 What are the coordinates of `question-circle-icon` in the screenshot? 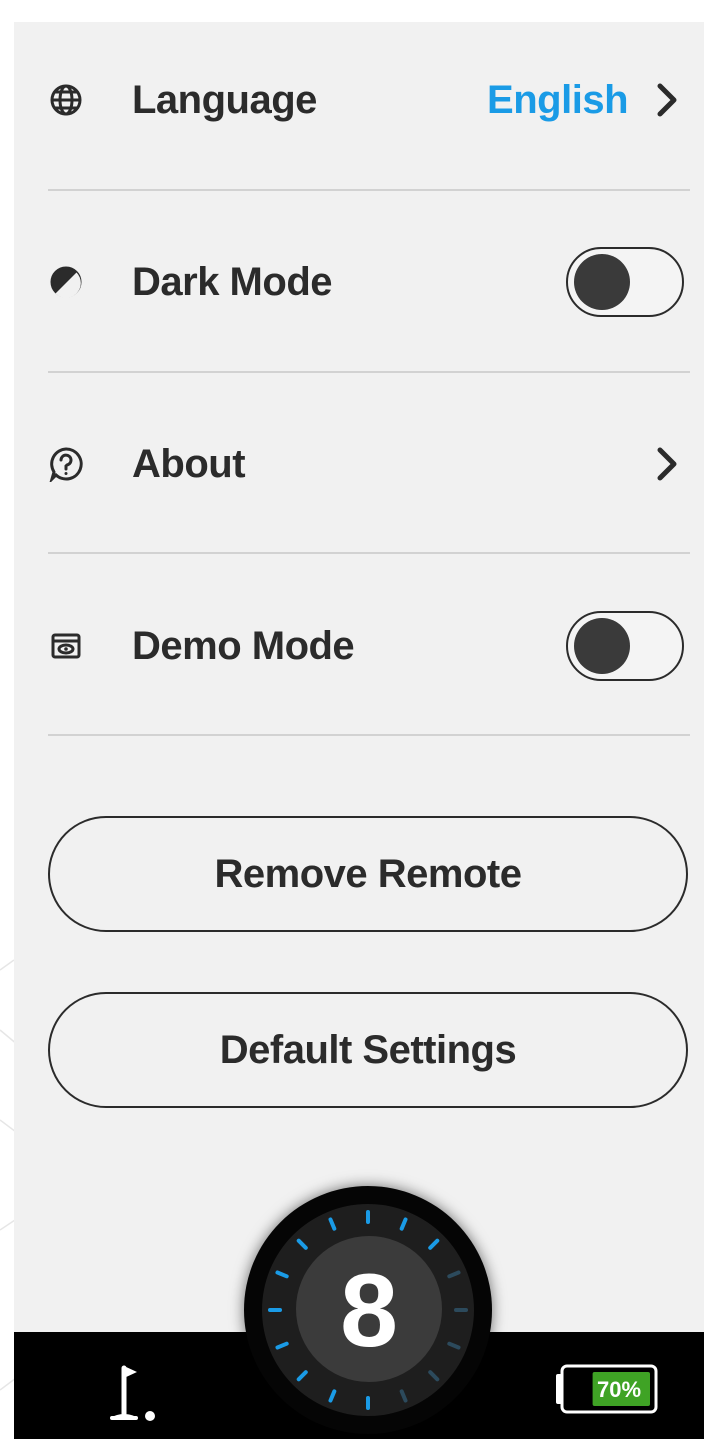 It's located at (66, 464).